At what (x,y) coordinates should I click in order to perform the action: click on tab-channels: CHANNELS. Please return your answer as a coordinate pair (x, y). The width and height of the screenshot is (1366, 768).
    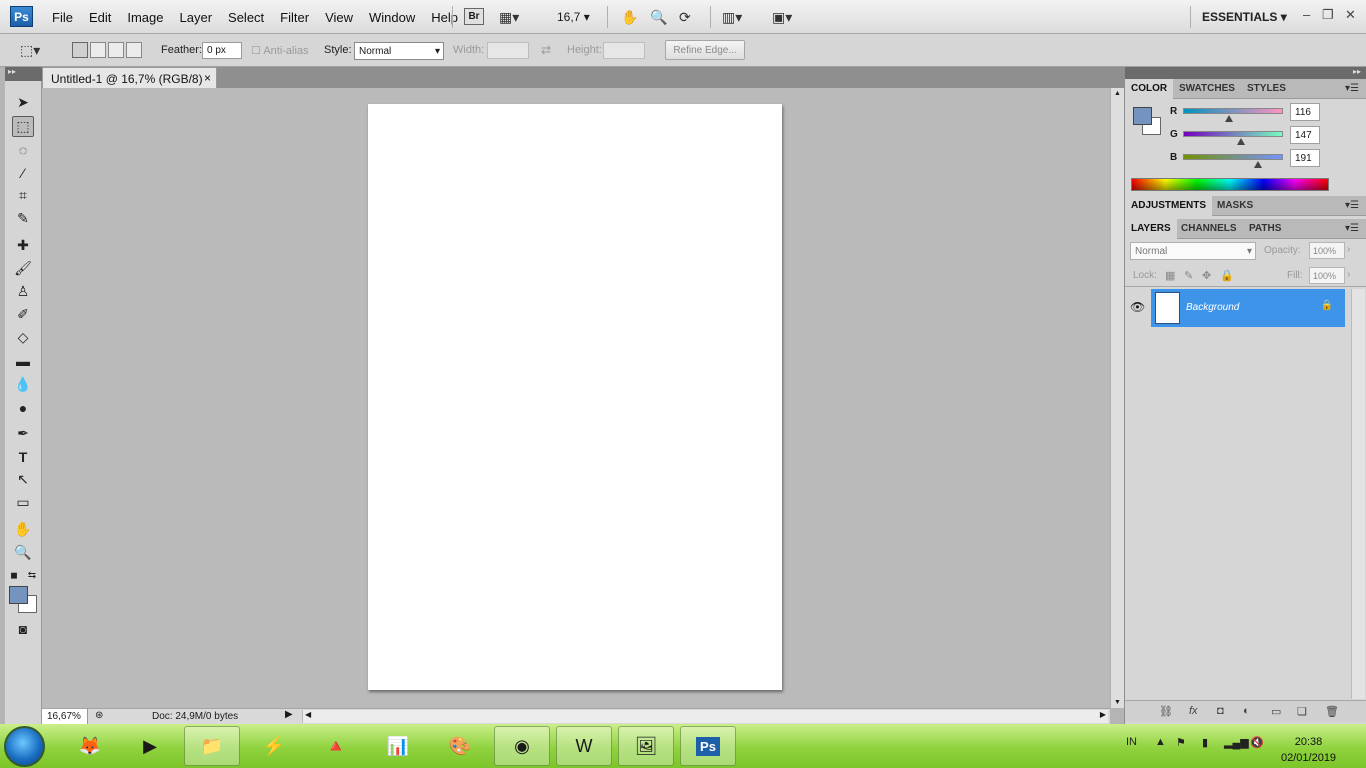
    Looking at the image, I should click on (1209, 229).